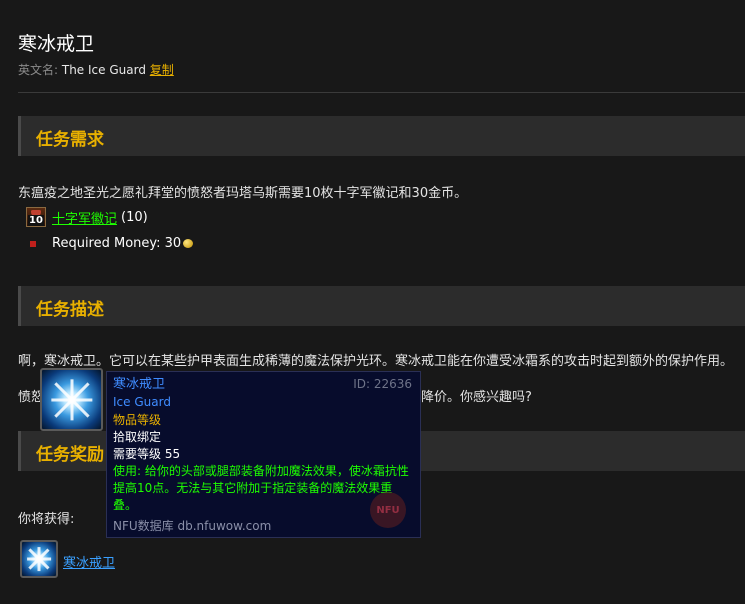  Describe the element at coordinates (147, 454) in the screenshot. I see `tooltip-required-level: 需要等级 55` at that location.